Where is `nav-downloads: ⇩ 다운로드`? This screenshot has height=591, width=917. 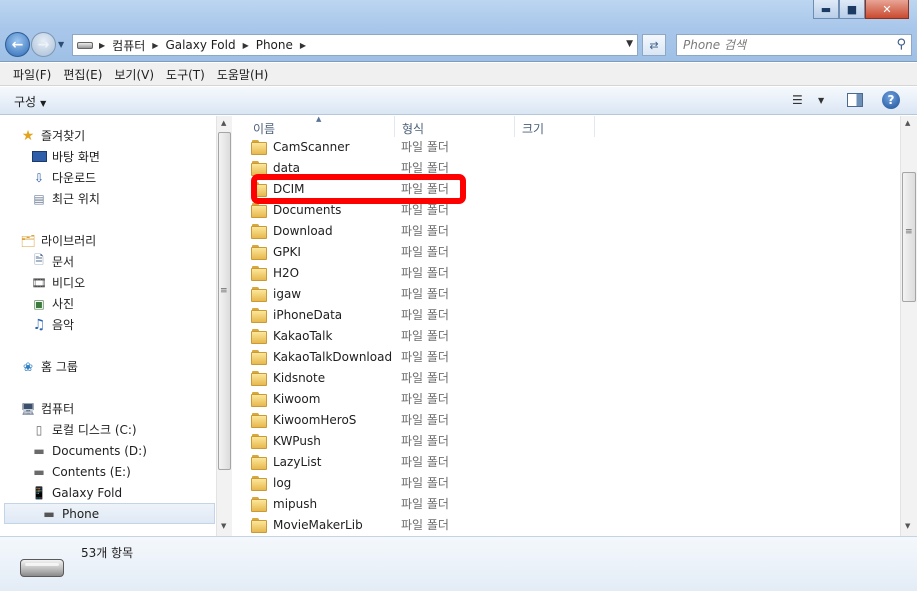 nav-downloads: ⇩ 다운로드 is located at coordinates (63, 177).